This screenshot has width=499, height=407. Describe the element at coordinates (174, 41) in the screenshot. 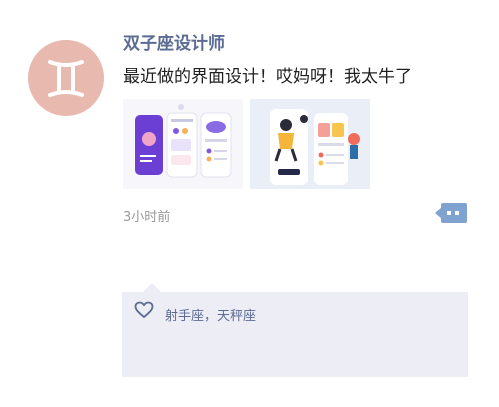

I see `username: 双子座设计师` at that location.